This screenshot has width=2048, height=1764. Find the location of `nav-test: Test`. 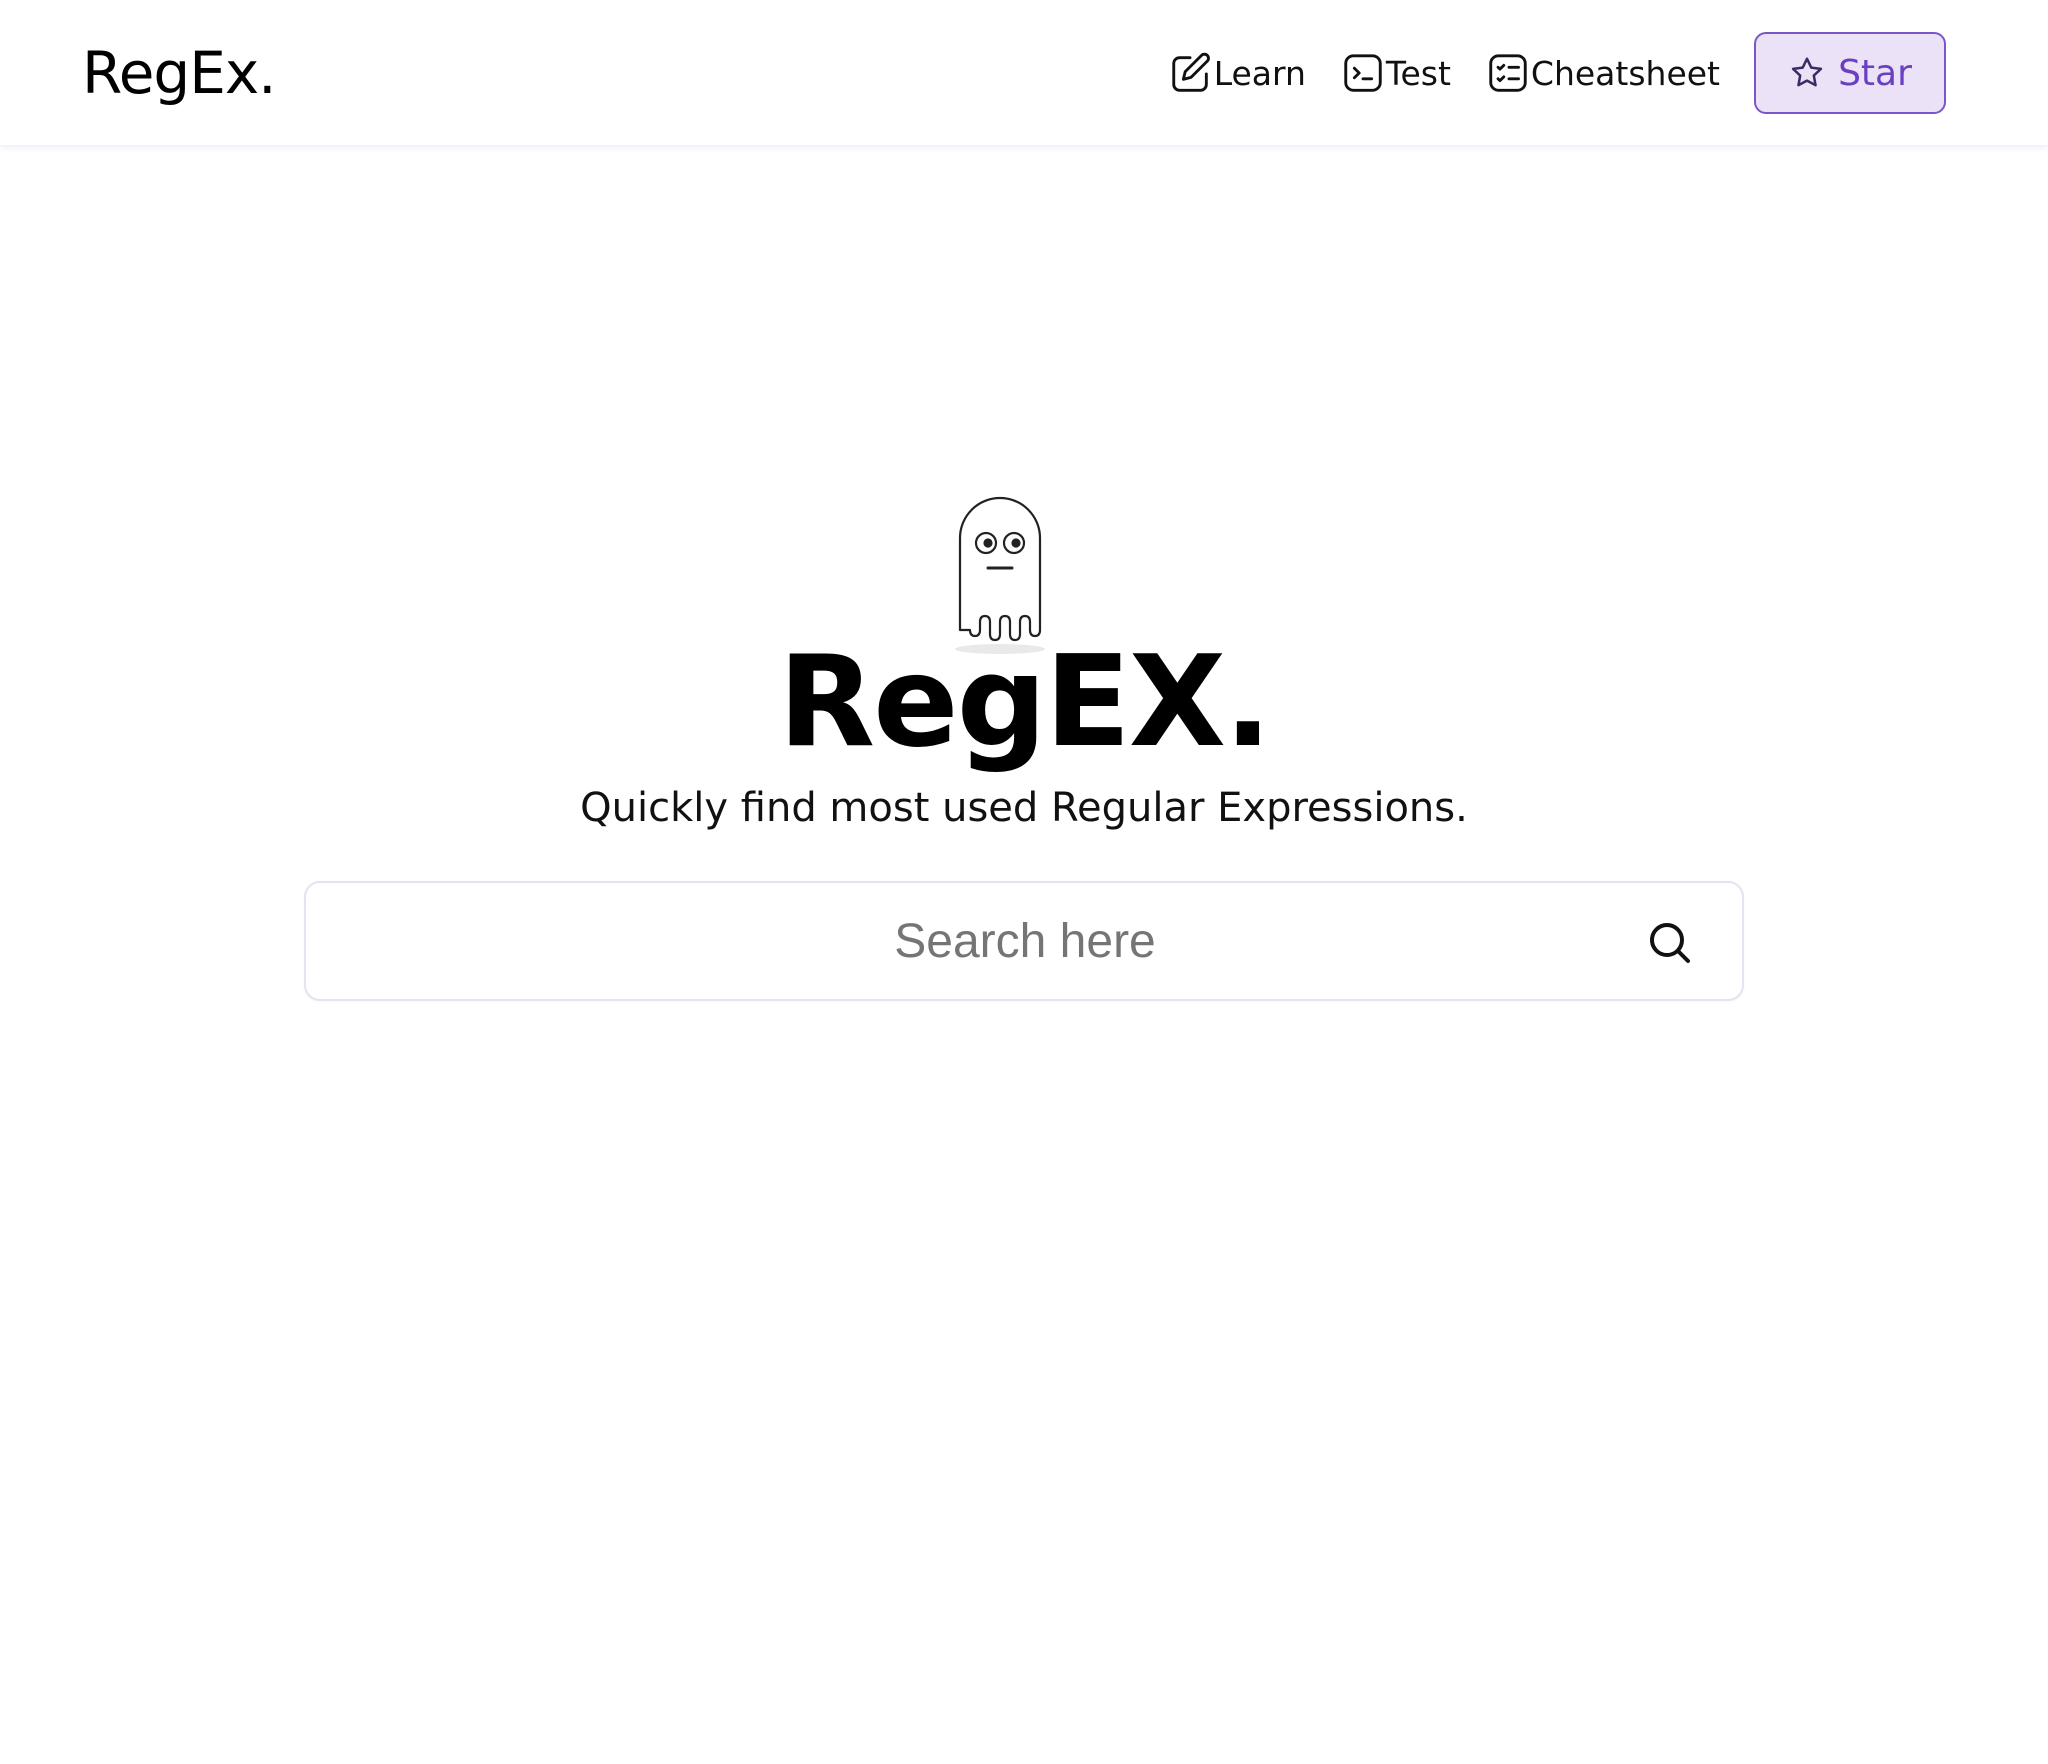

nav-test: Test is located at coordinates (1395, 73).